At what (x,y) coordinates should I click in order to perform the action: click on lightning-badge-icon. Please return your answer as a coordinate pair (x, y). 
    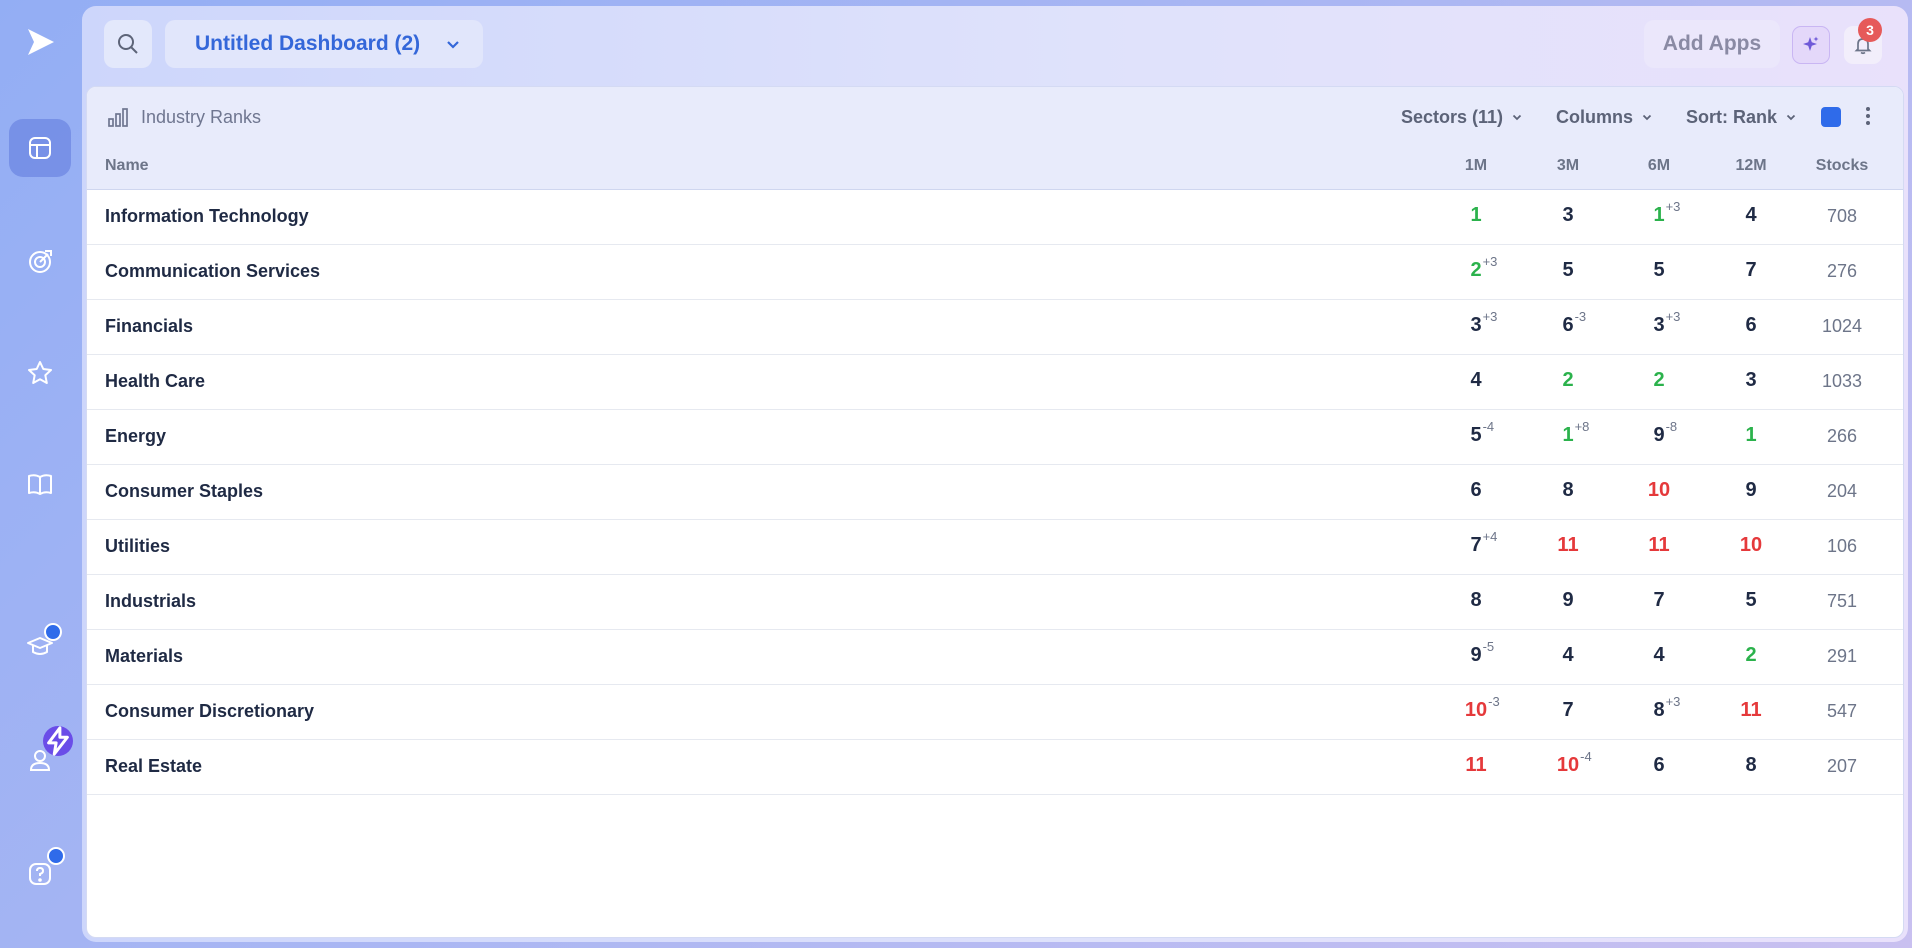
    Looking at the image, I should click on (58, 741).